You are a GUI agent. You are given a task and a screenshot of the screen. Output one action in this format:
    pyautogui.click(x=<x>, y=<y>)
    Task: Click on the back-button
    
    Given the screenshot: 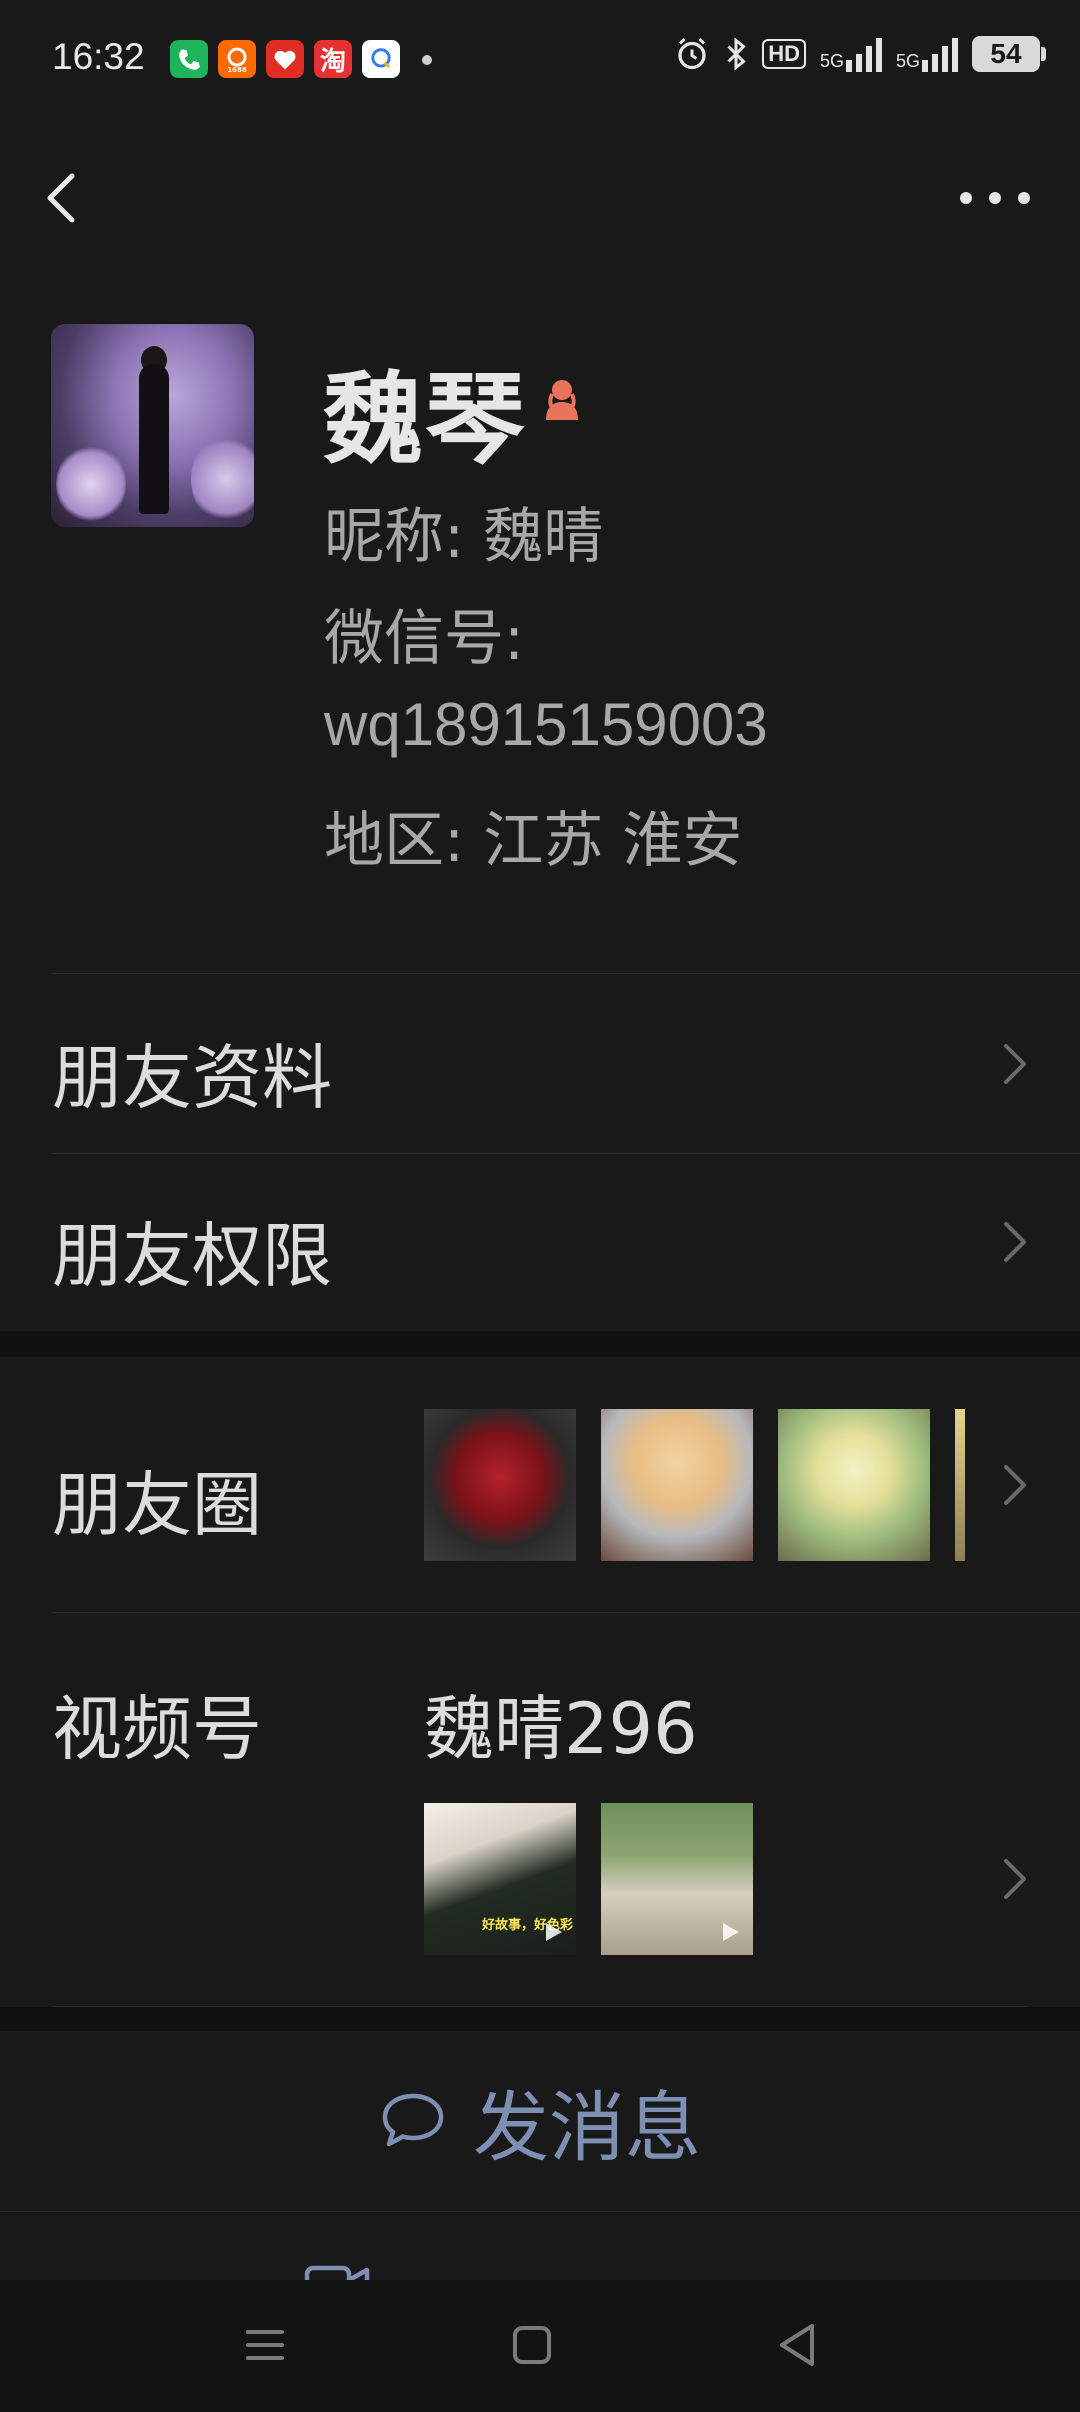 What is the action you would take?
    pyautogui.click(x=63, y=198)
    